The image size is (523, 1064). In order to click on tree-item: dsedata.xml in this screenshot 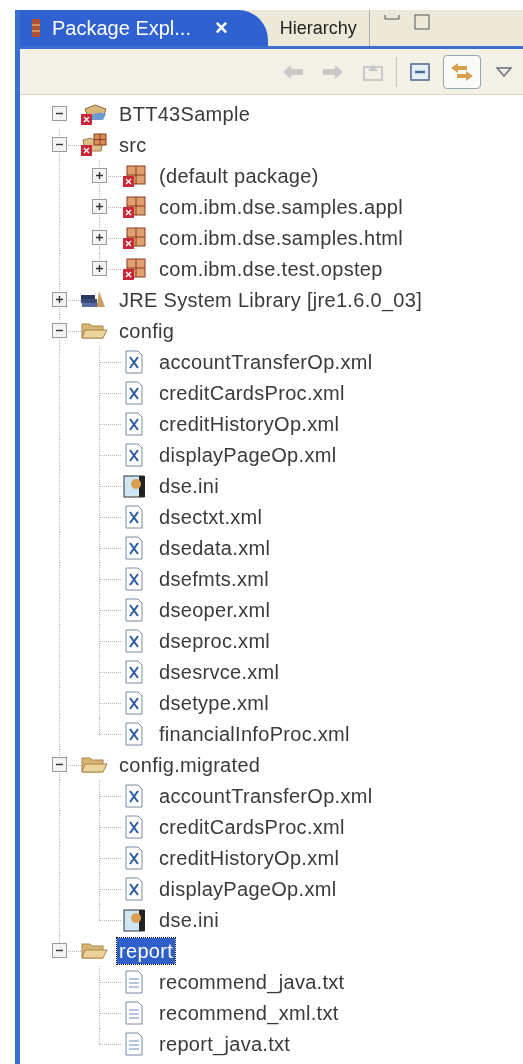, I will do `click(215, 547)`.